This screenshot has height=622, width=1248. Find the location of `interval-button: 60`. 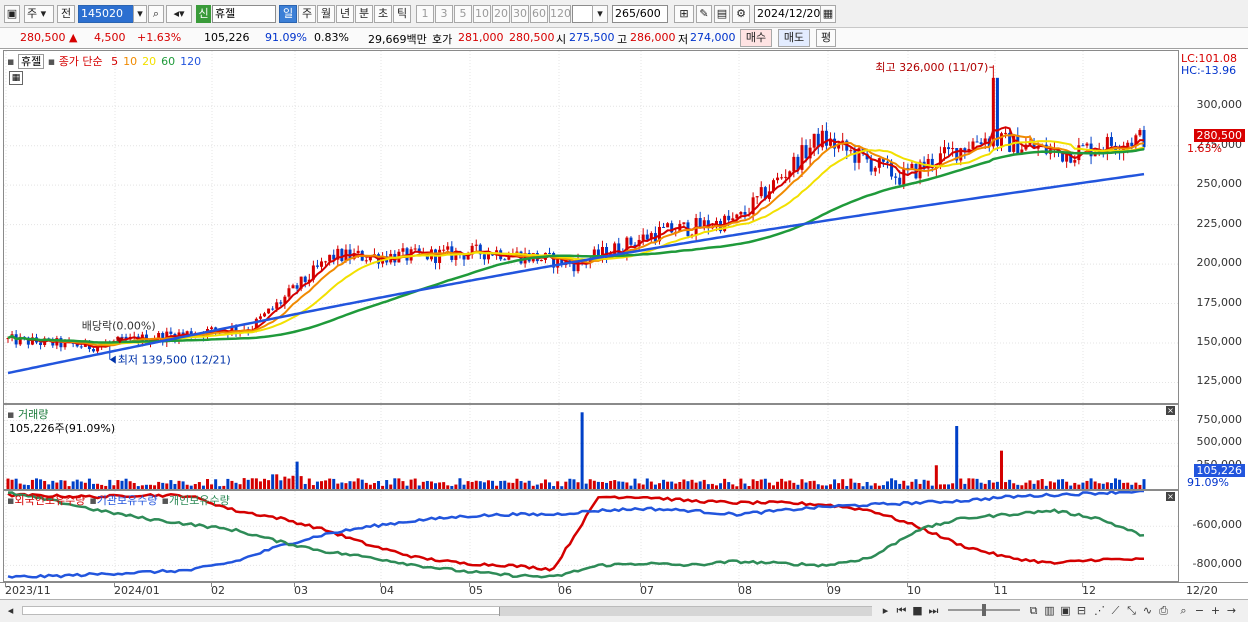

interval-button: 60 is located at coordinates (539, 14).